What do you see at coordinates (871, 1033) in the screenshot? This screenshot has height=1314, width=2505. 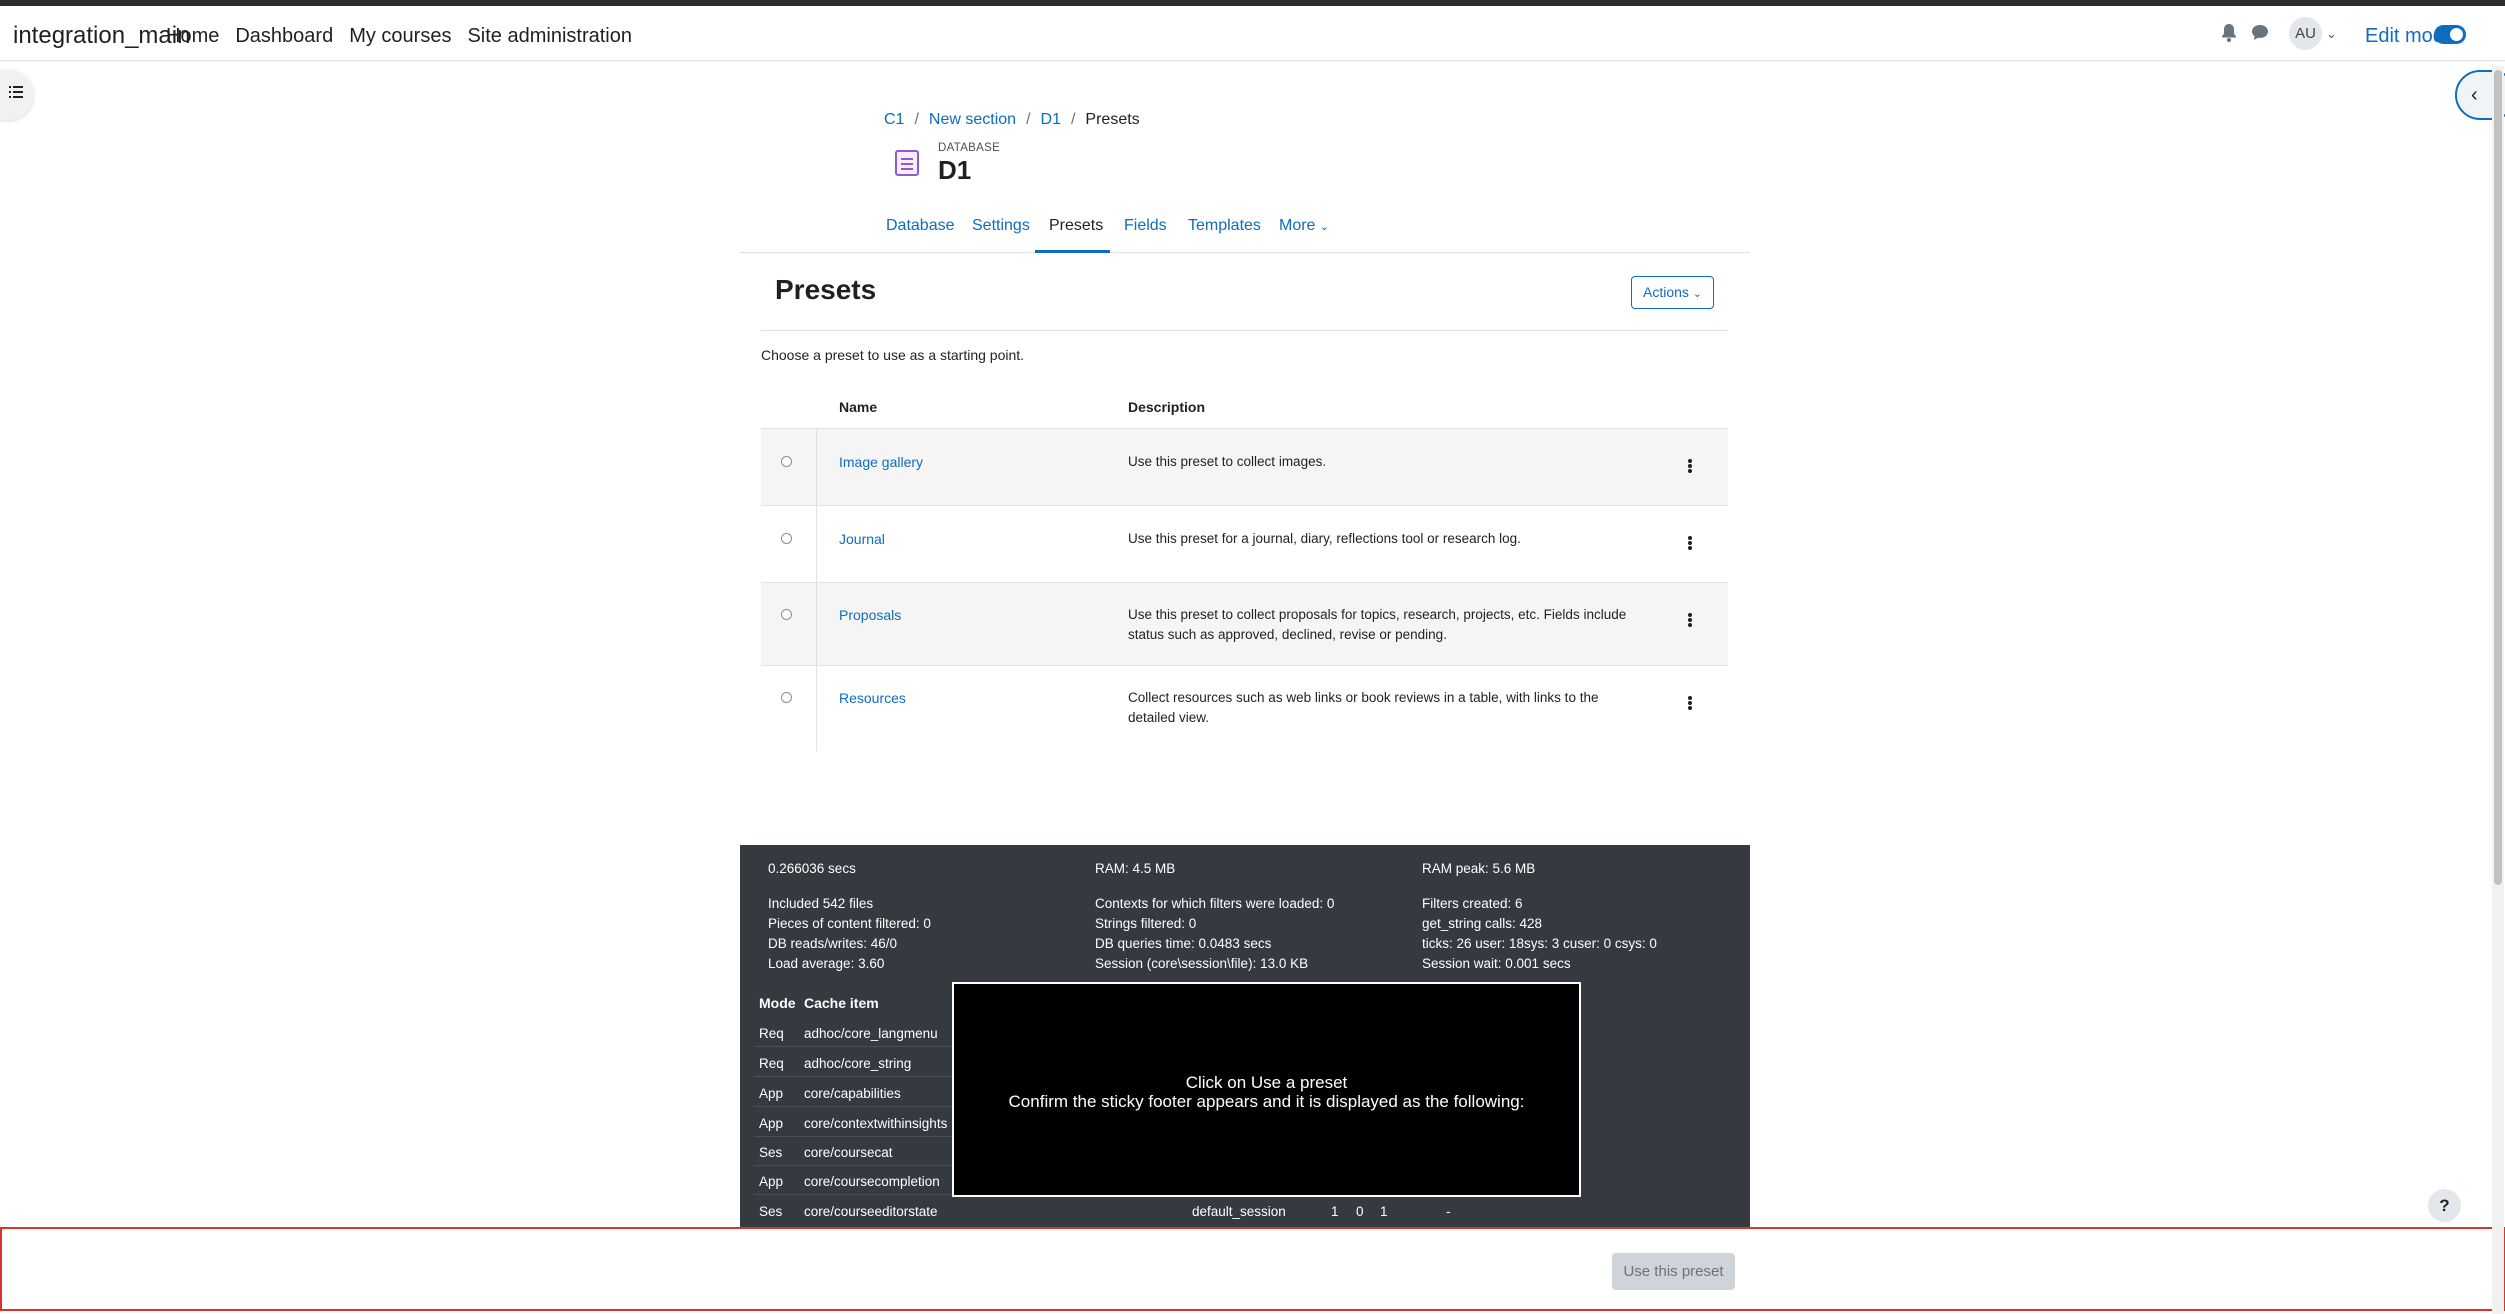 I see `cache-item: adhoc/core_langmenu` at bounding box center [871, 1033].